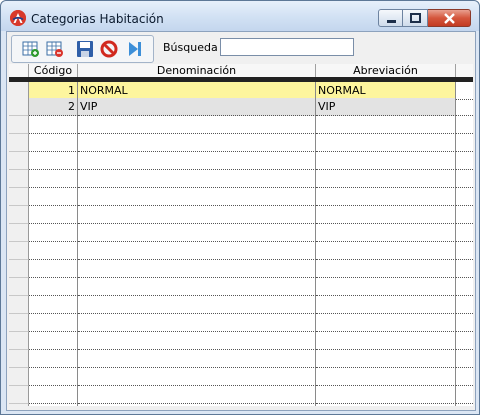 This screenshot has width=480, height=415. I want to click on window-title: Categorias Habitación, so click(97, 19).